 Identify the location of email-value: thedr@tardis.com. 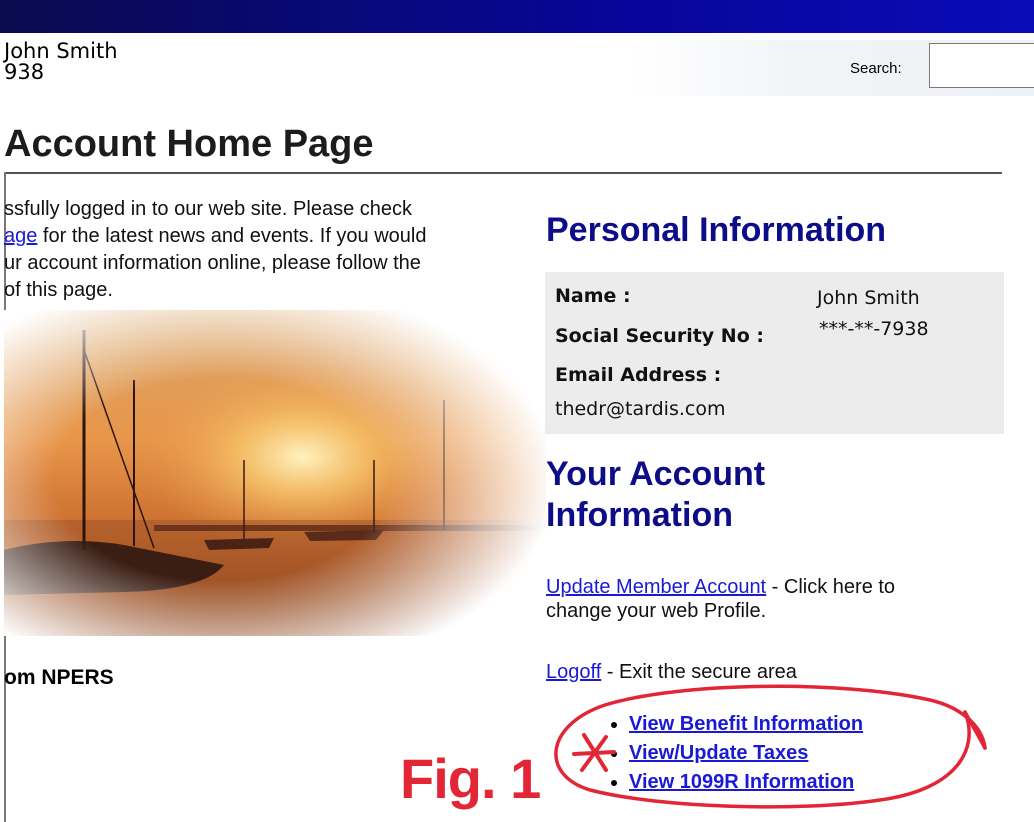
(640, 409).